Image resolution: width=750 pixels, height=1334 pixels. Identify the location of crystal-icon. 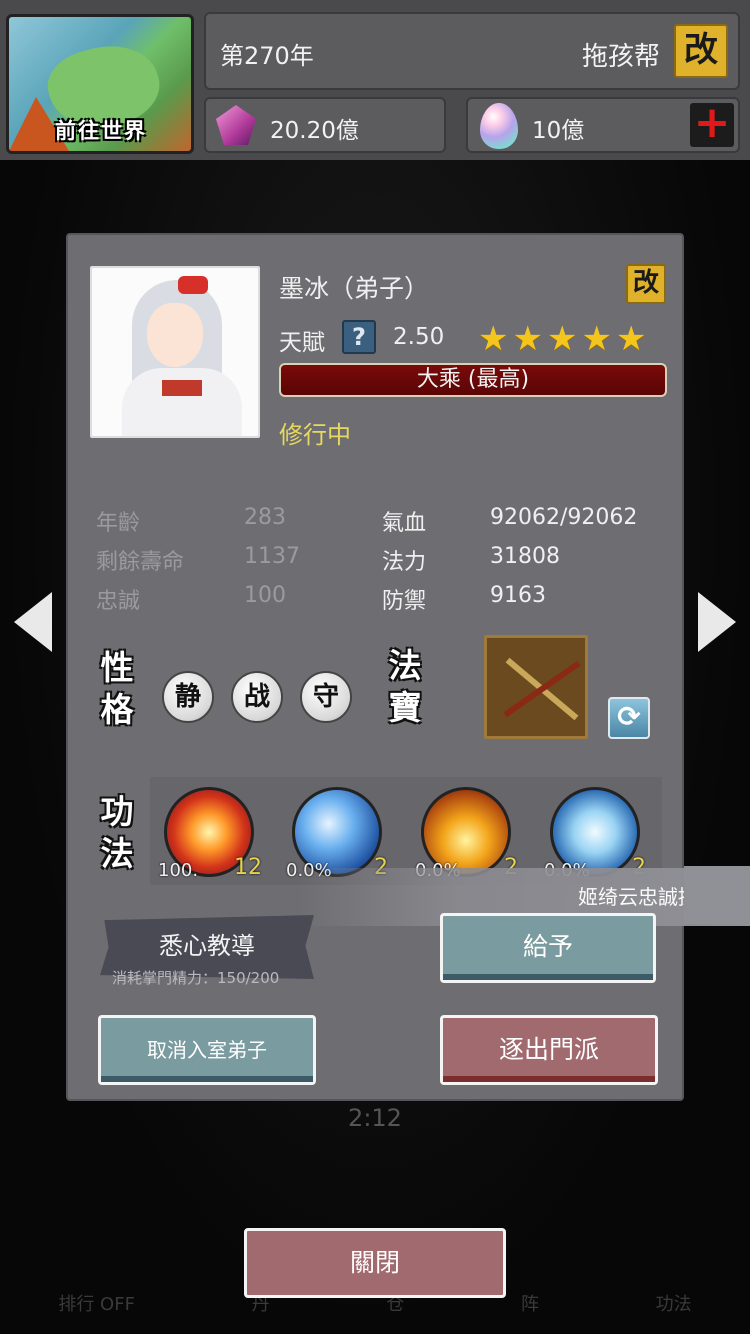
(236, 125).